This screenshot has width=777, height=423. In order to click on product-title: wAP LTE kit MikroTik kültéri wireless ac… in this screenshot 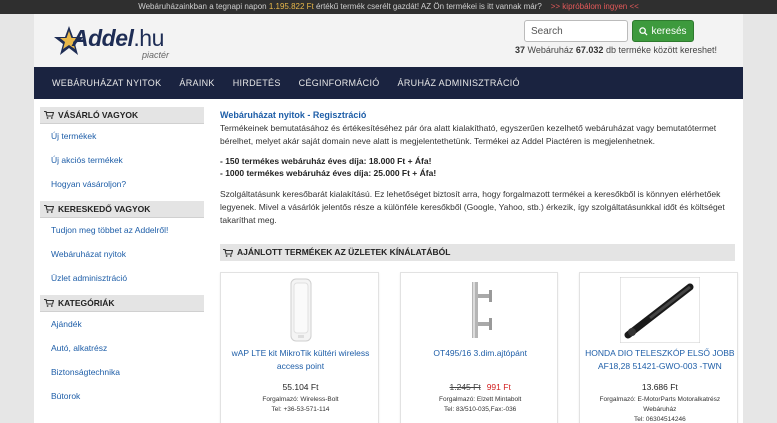, I will do `click(300, 360)`.